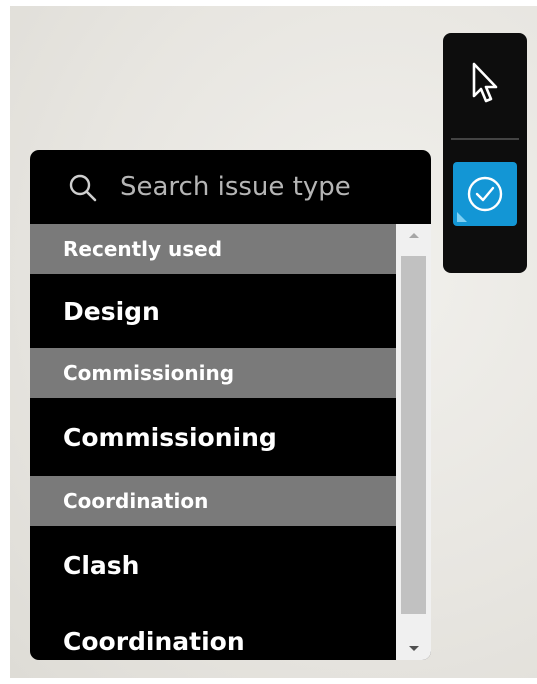 The height and width of the screenshot is (684, 537). I want to click on vertical-toolbar, so click(485, 153).